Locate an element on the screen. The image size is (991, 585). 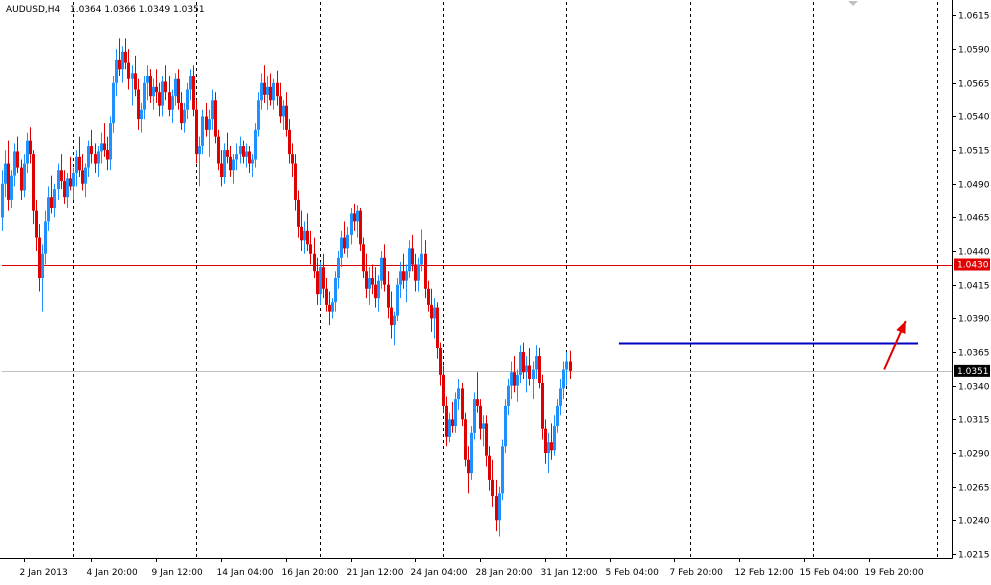
y-tick-label: 1.0340 is located at coordinates (974, 388).